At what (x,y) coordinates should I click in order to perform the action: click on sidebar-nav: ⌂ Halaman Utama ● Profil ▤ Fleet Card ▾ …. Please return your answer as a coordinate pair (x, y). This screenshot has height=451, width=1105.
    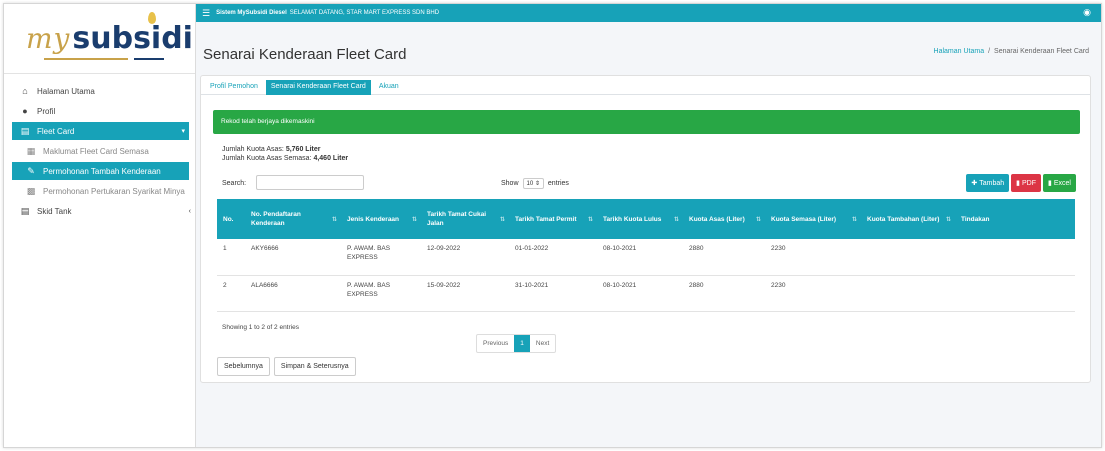
    Looking at the image, I should click on (99, 147).